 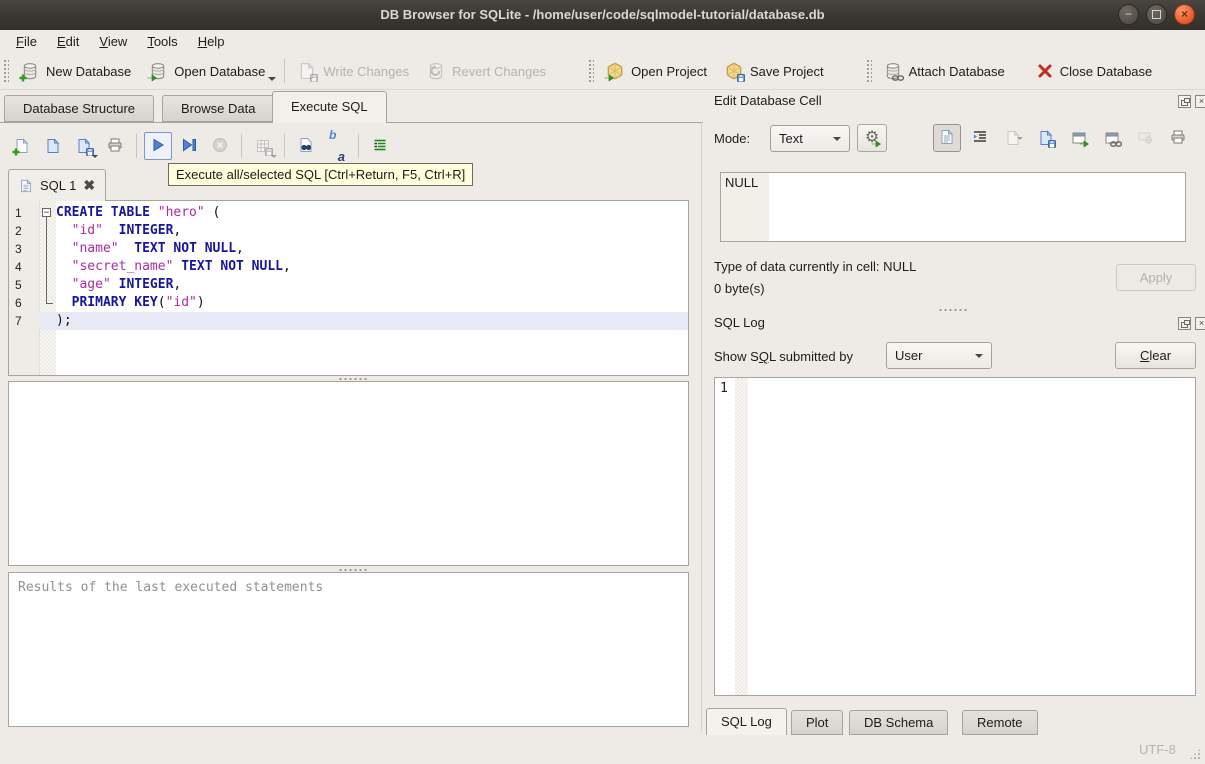 What do you see at coordinates (26, 41) in the screenshot?
I see `menu-file: File` at bounding box center [26, 41].